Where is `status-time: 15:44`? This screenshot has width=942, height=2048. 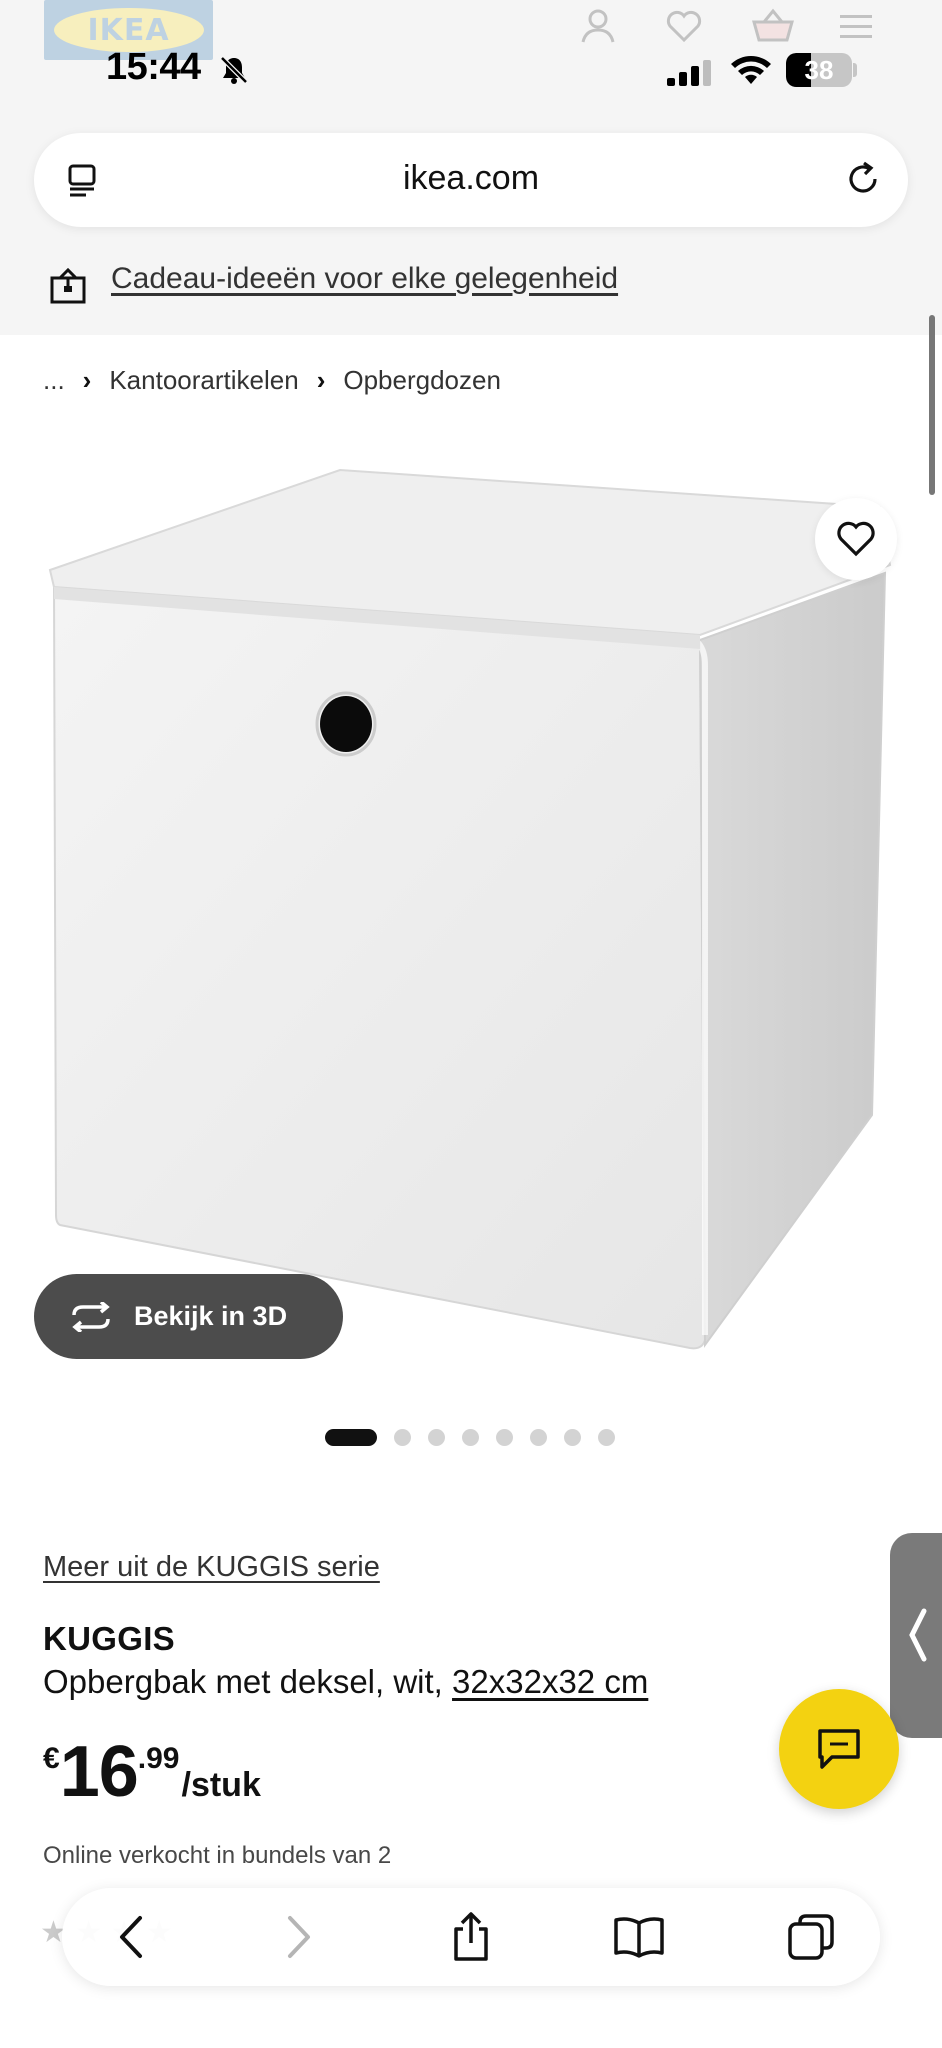
status-time: 15:44 is located at coordinates (153, 67).